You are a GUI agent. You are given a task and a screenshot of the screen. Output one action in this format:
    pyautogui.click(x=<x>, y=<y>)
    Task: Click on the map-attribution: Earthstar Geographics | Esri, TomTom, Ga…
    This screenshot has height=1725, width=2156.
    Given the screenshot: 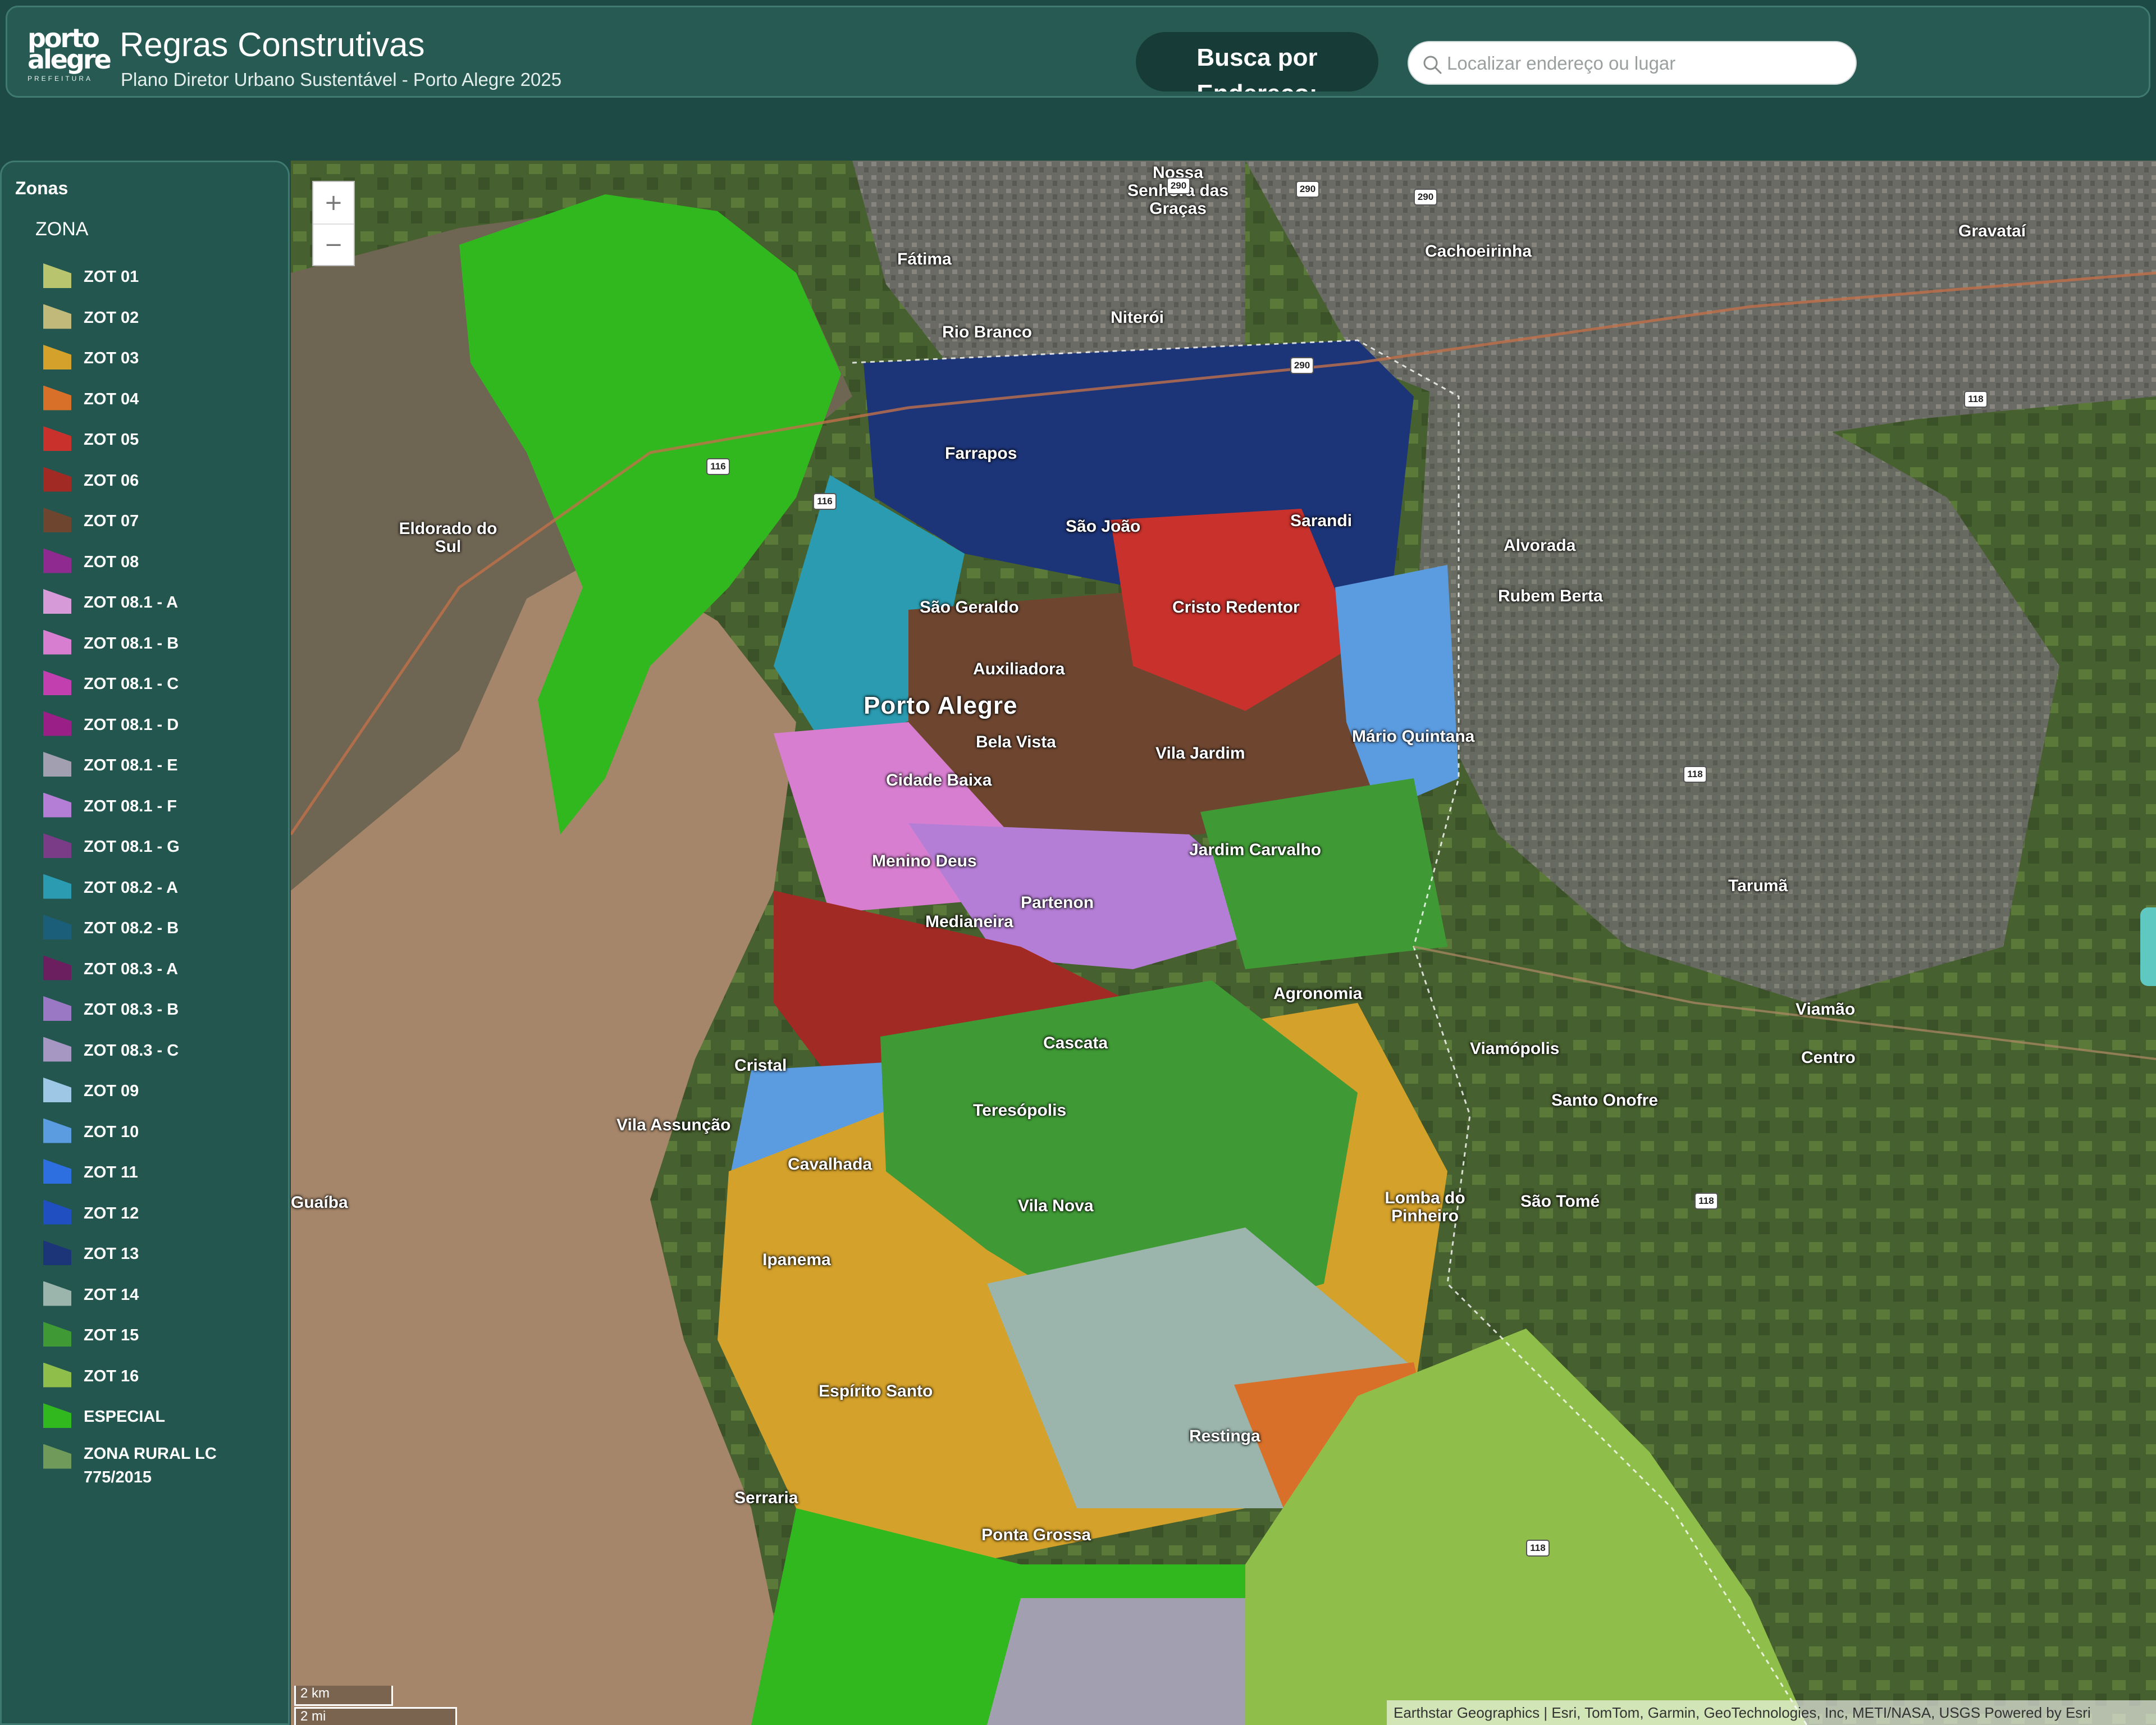 What is the action you would take?
    pyautogui.click(x=1771, y=1712)
    